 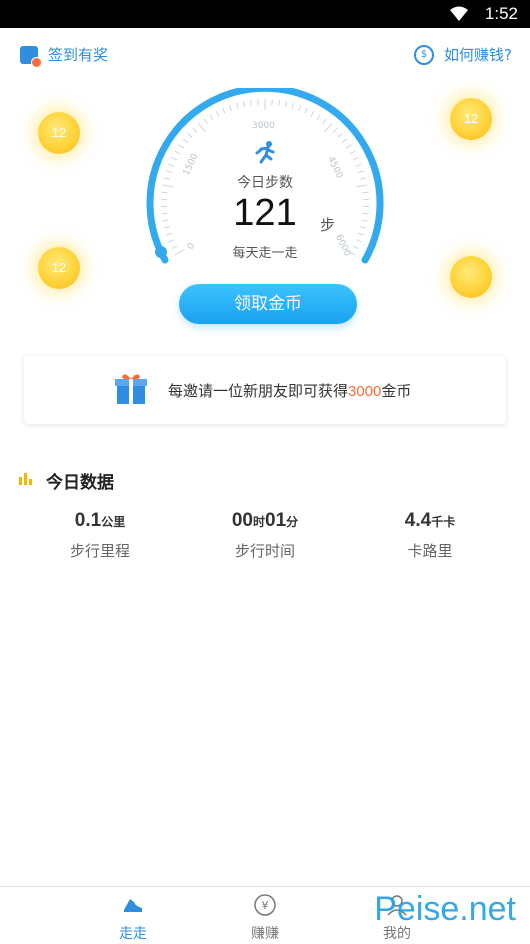 I want to click on today-data-title: 今日数据, so click(x=80, y=480).